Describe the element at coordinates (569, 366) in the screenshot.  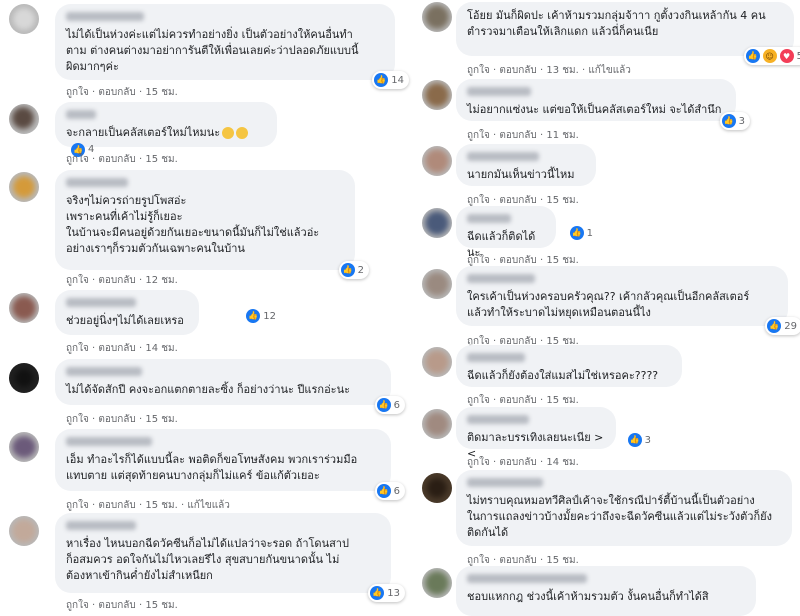
I see `comment-bubble: ฉีดแล้วก็ยังต้องใส่แมสไม่ใช่เหรอคะ????` at that location.